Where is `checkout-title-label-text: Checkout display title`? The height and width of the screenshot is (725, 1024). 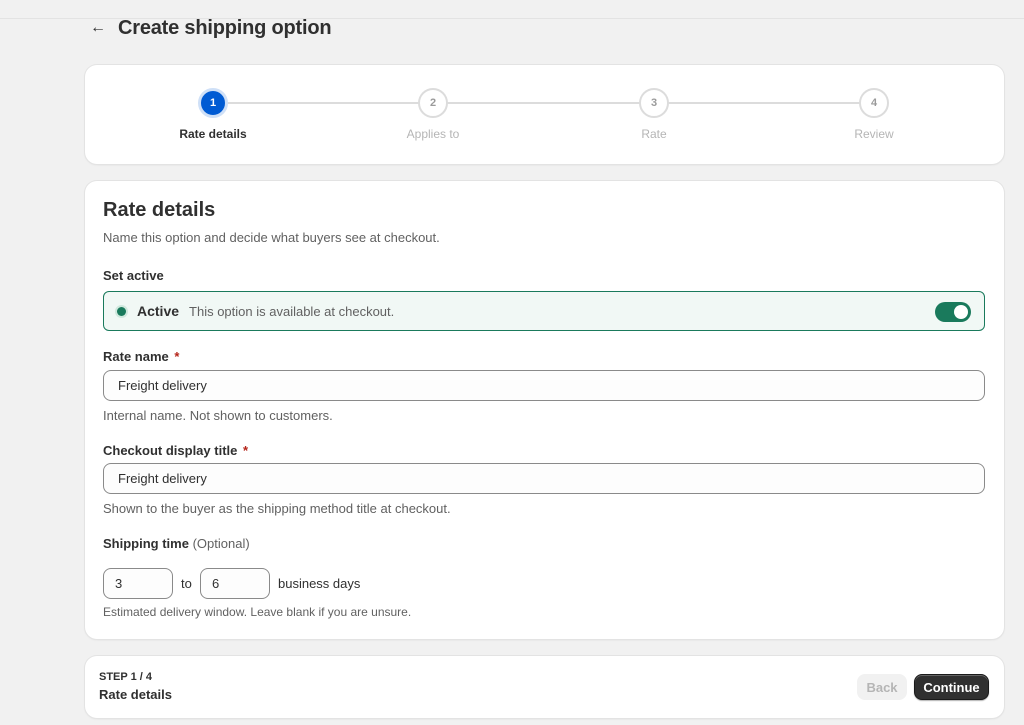 checkout-title-label-text: Checkout display title is located at coordinates (170, 450).